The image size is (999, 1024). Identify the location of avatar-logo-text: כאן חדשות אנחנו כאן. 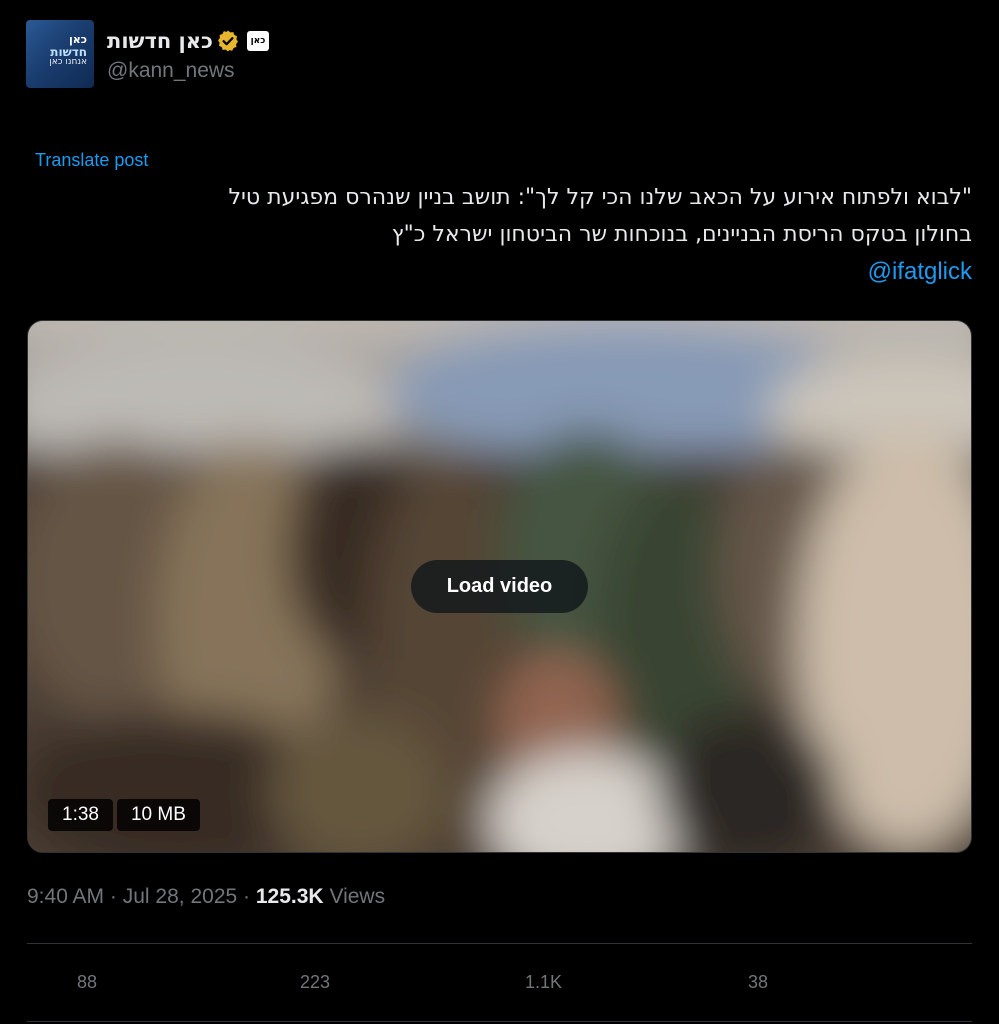
(68, 50).